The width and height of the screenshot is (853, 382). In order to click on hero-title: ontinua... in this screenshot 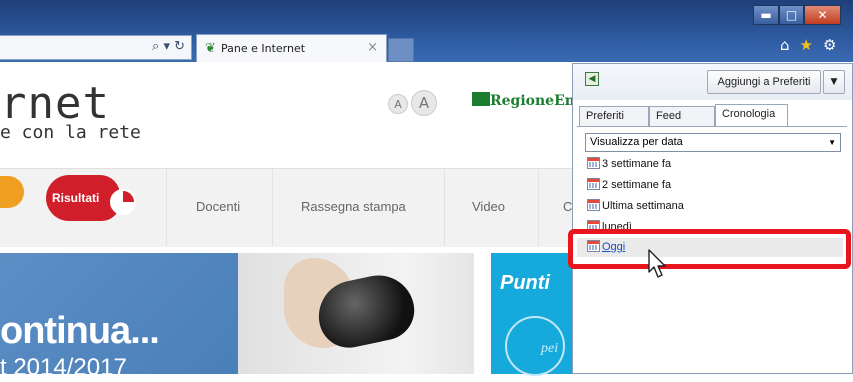, I will do `click(80, 331)`.